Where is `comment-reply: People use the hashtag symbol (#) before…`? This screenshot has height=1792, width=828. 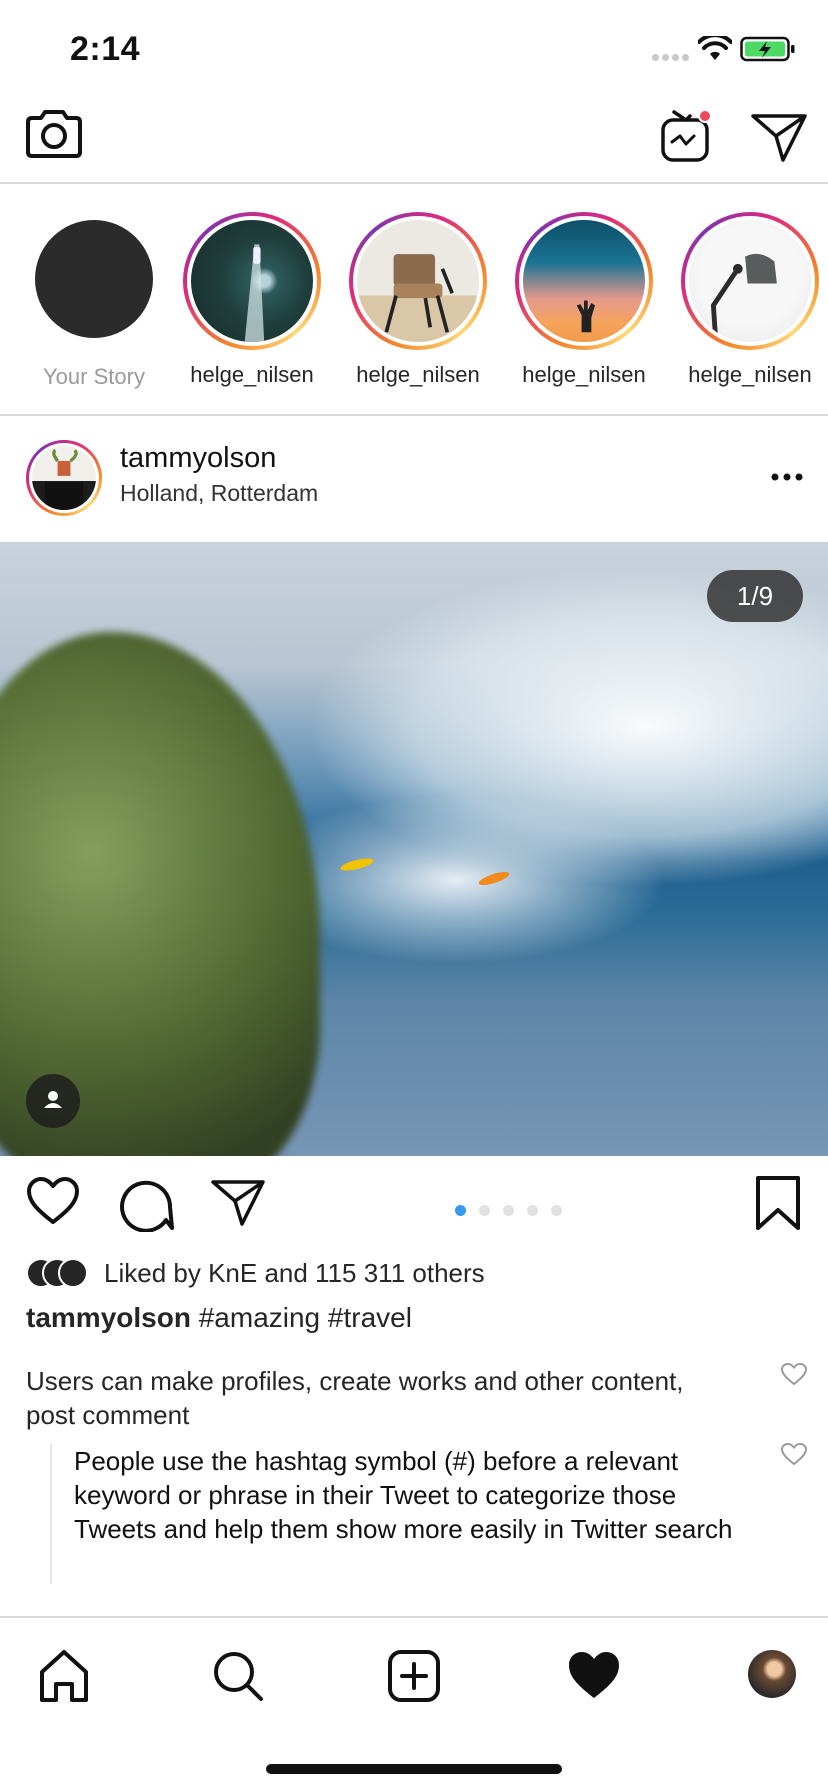
comment-reply: People use the hashtag symbol (#) before… is located at coordinates (410, 1514).